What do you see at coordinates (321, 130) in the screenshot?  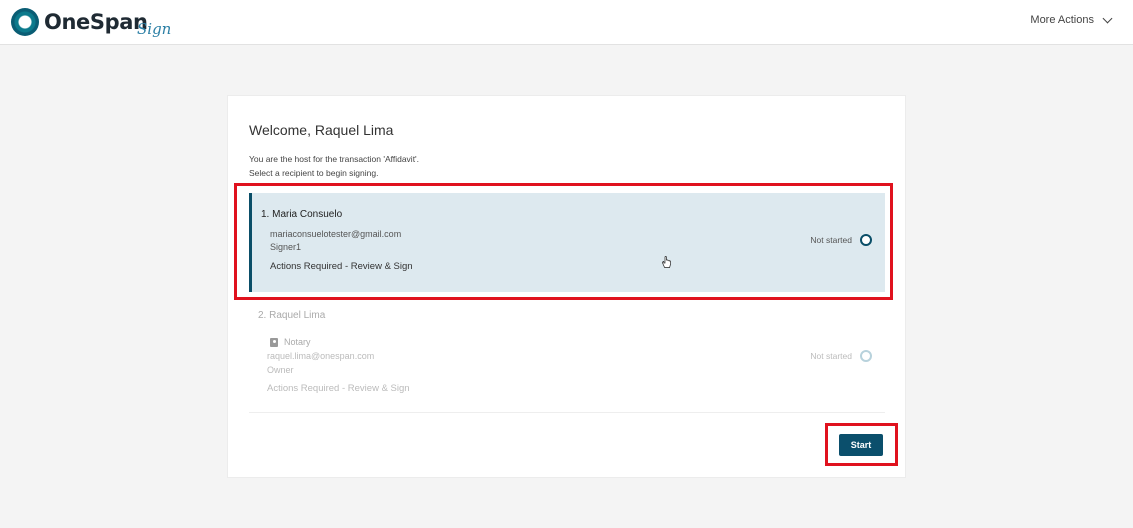 I see `welcome-title: Welcome, Raquel Lima` at bounding box center [321, 130].